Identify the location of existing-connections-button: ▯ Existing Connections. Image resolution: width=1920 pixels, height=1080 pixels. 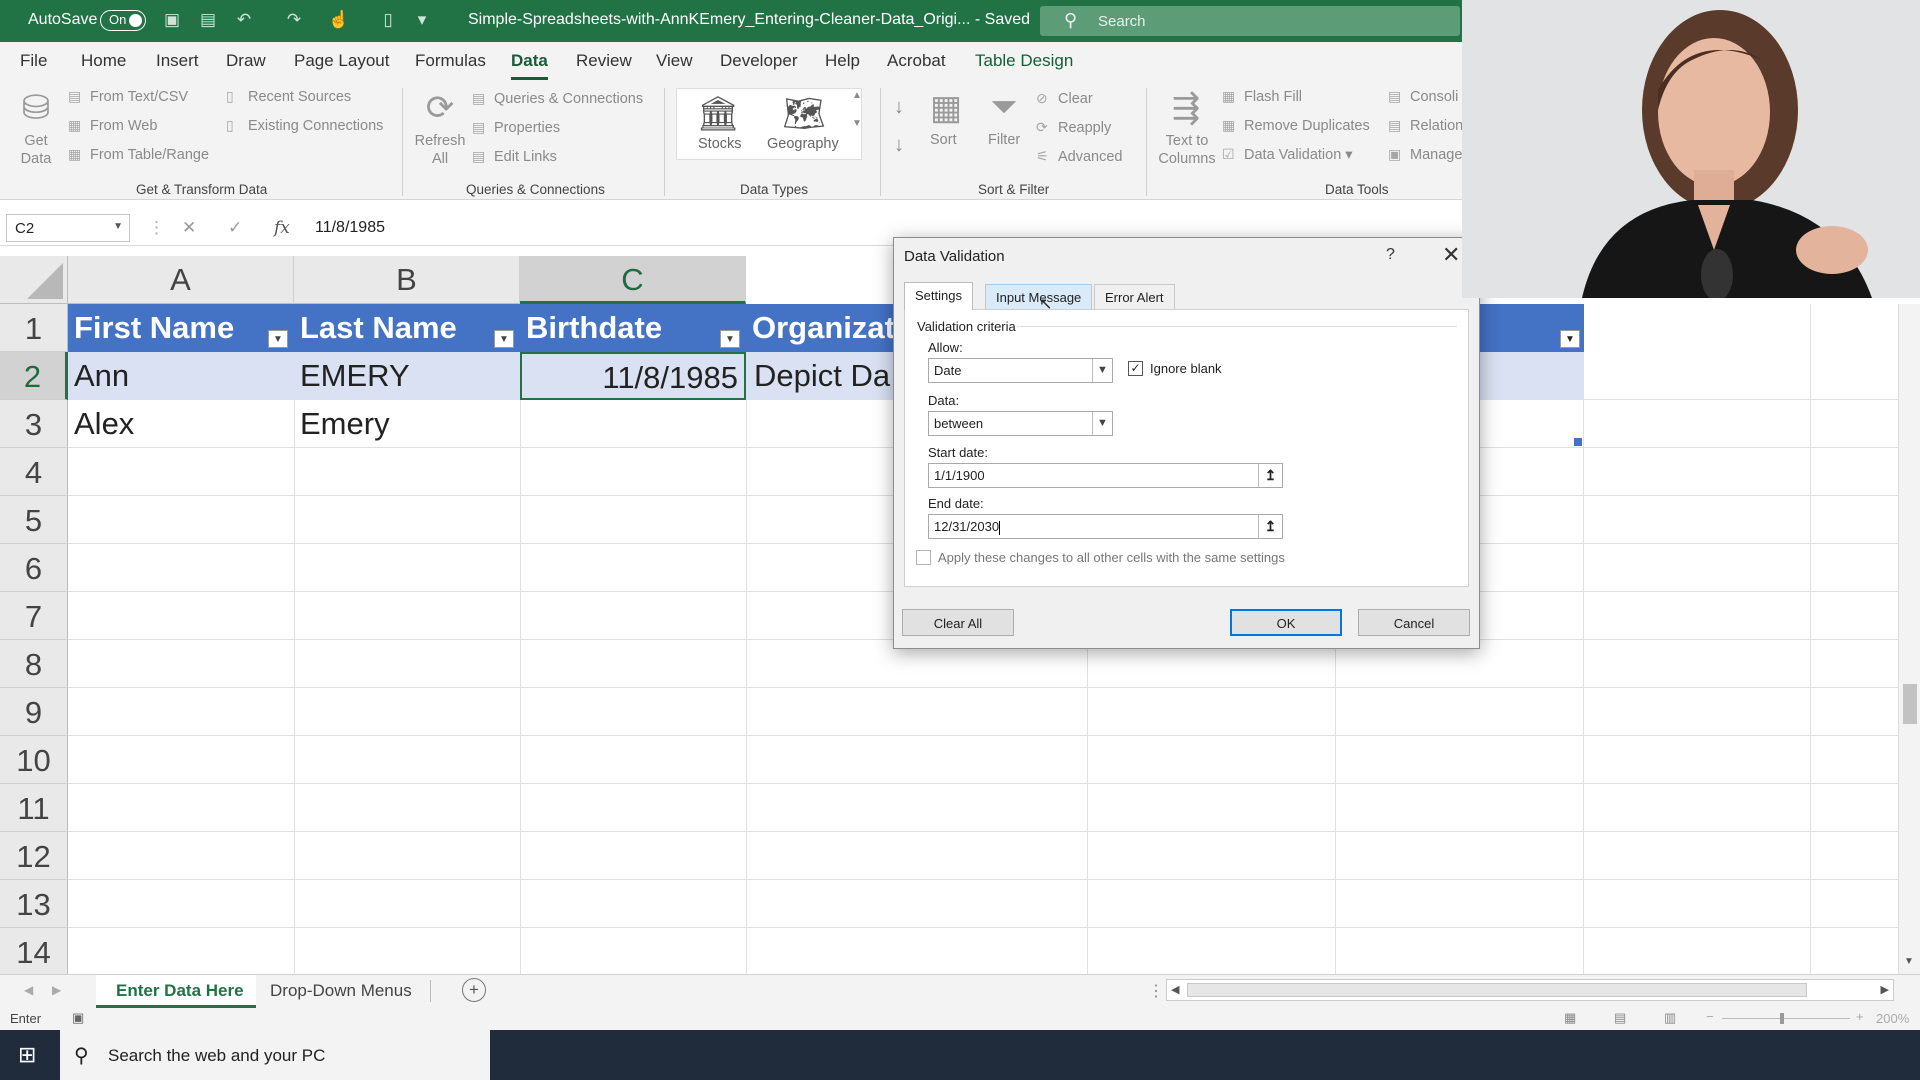
(304, 125).